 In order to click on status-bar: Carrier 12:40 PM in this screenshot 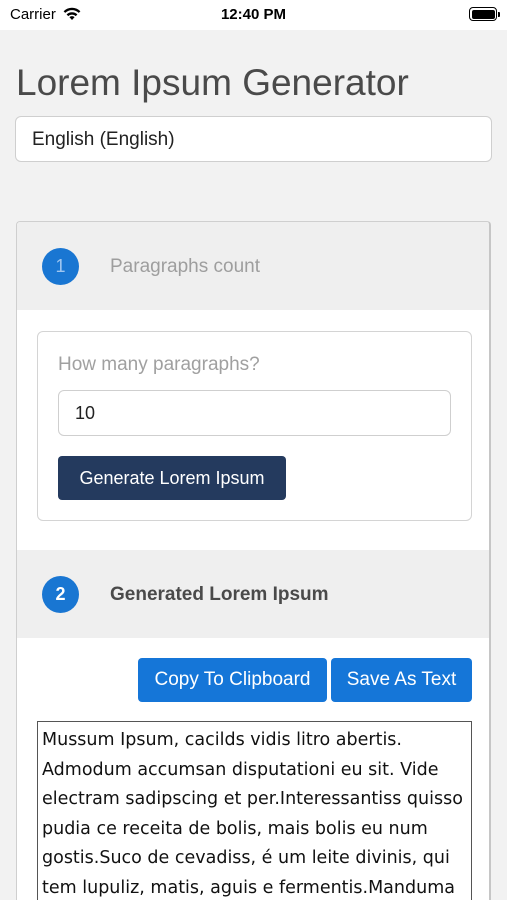, I will do `click(253, 15)`.